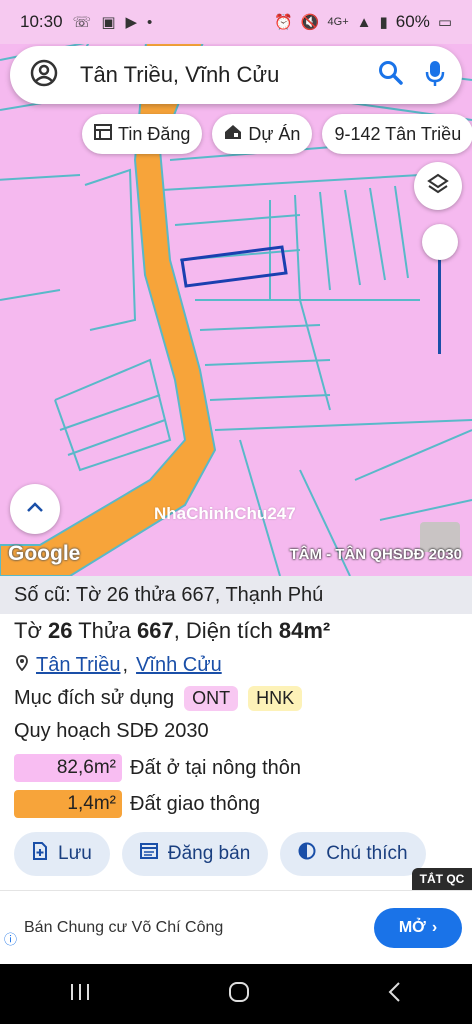  I want to click on wifi-icon: ▲, so click(364, 22).